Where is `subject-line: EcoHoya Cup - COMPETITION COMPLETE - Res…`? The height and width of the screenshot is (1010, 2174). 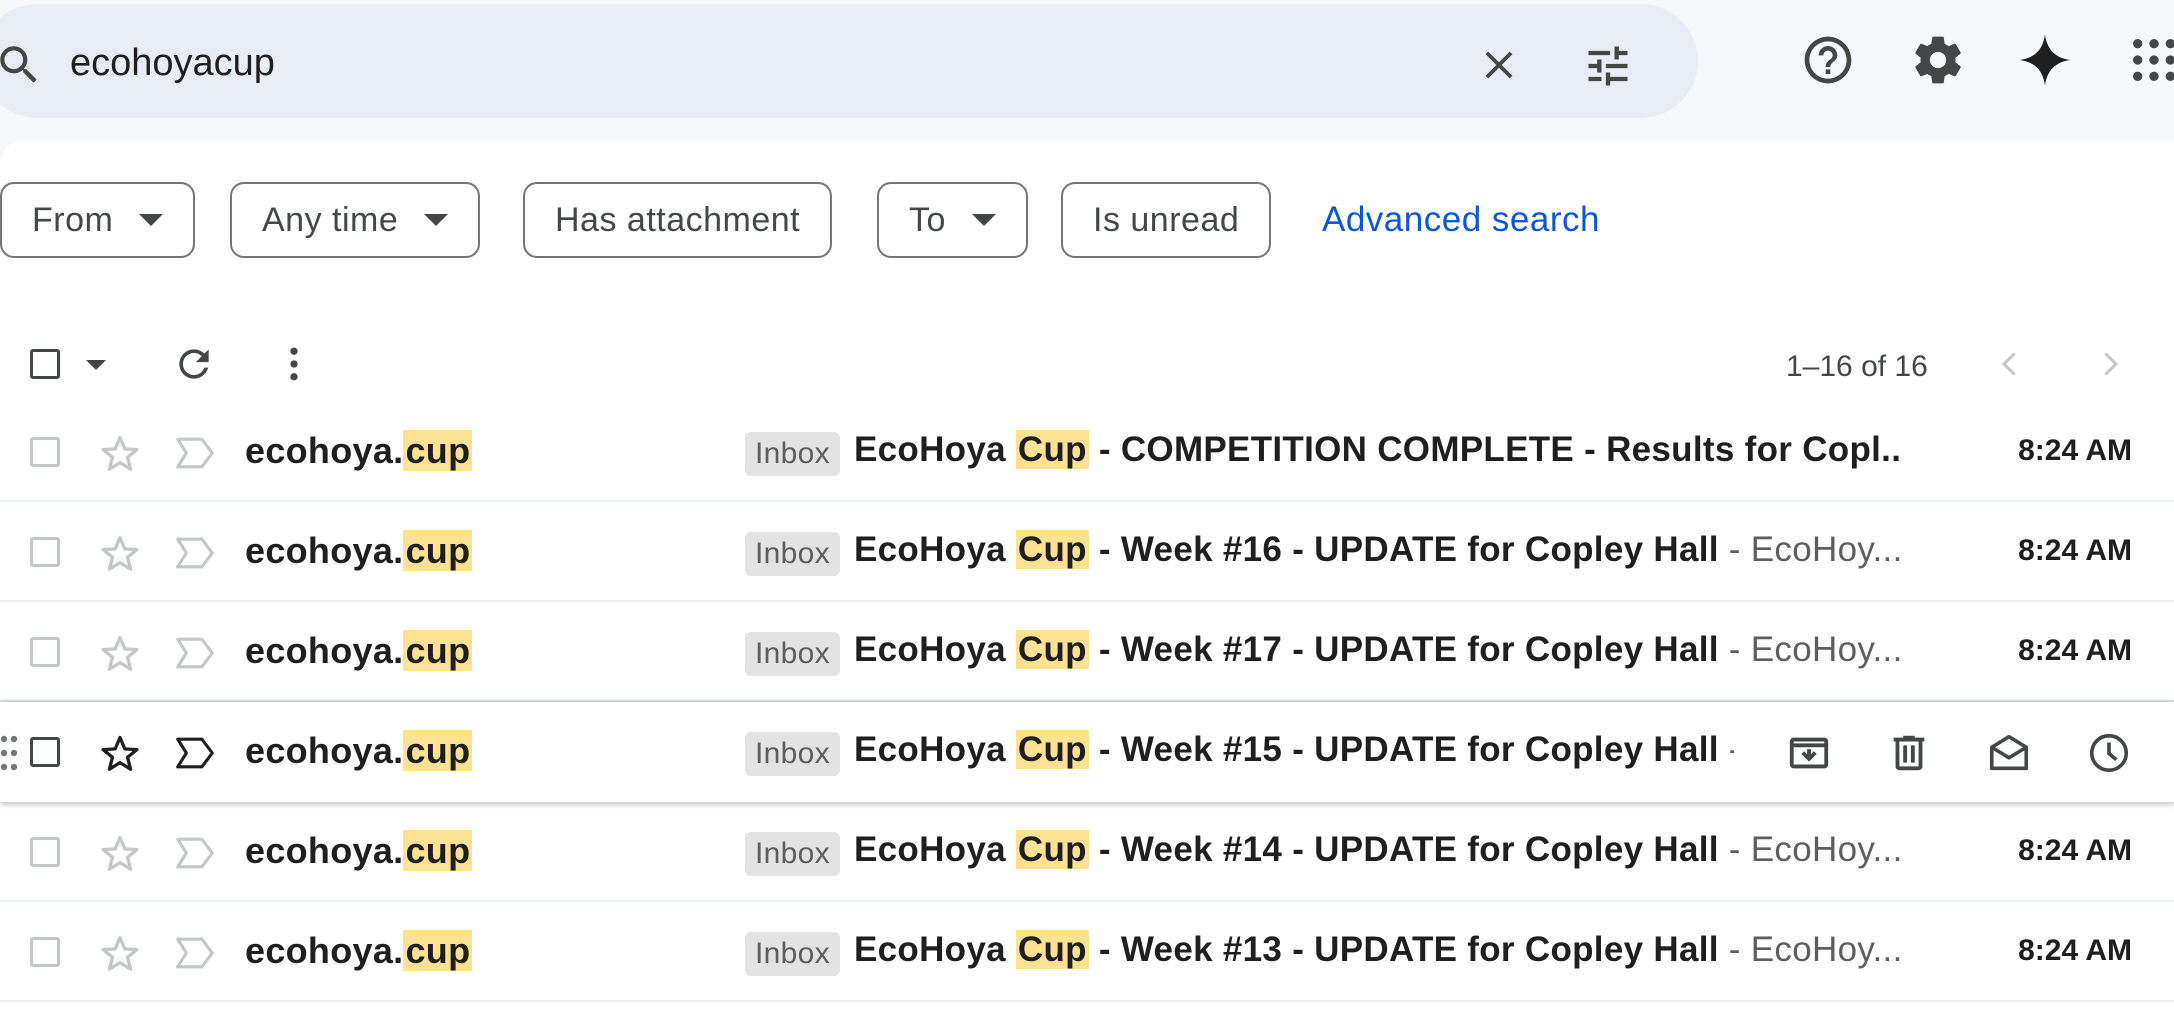
subject-line: EcoHoya Cup - COMPETITION COMPLETE - Res… is located at coordinates (1377, 453).